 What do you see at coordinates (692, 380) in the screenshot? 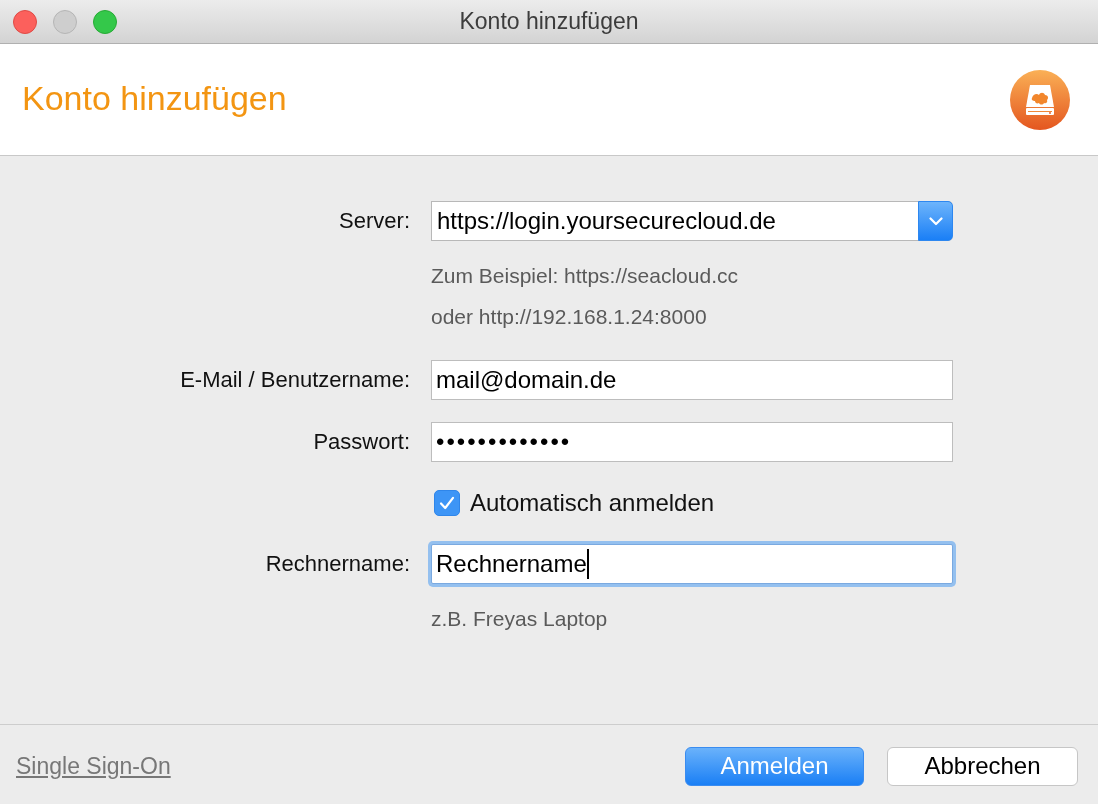
I see `text-field: mail@domain.de` at bounding box center [692, 380].